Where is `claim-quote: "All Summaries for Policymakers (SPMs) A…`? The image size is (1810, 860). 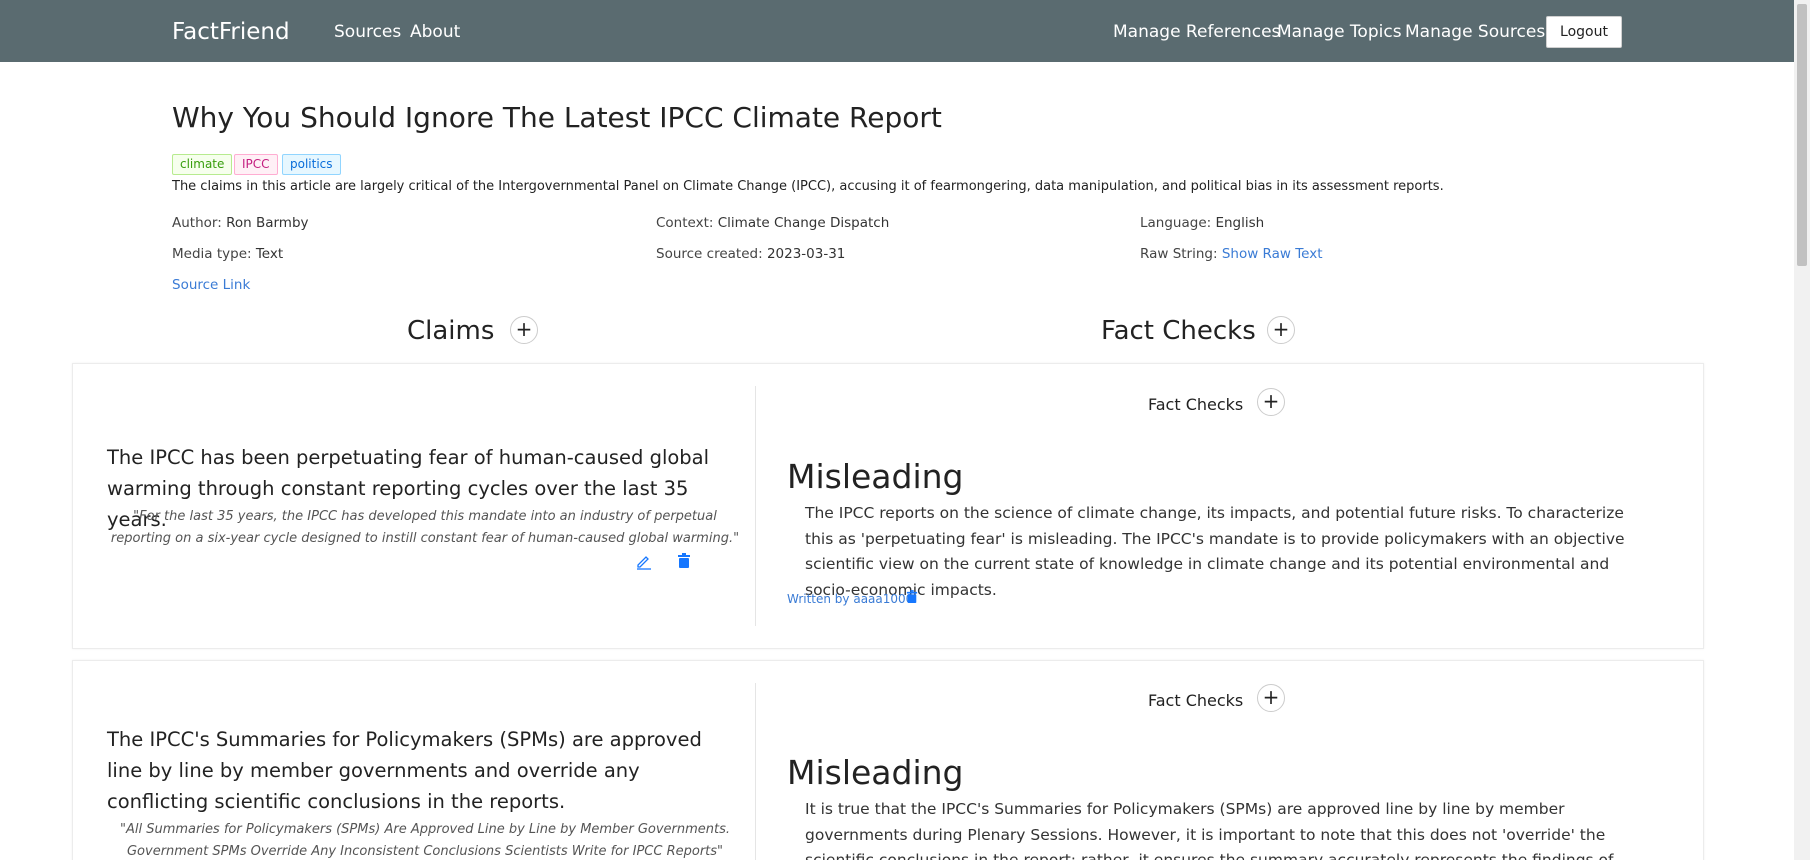 claim-quote: "All Summaries for Policymakers (SPMs) A… is located at coordinates (425, 840).